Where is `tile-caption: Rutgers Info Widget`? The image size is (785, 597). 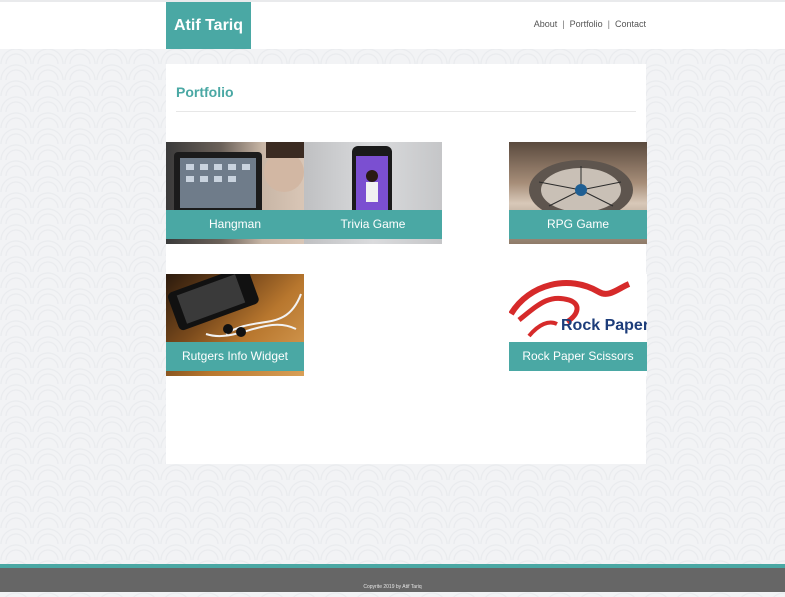 tile-caption: Rutgers Info Widget is located at coordinates (235, 356).